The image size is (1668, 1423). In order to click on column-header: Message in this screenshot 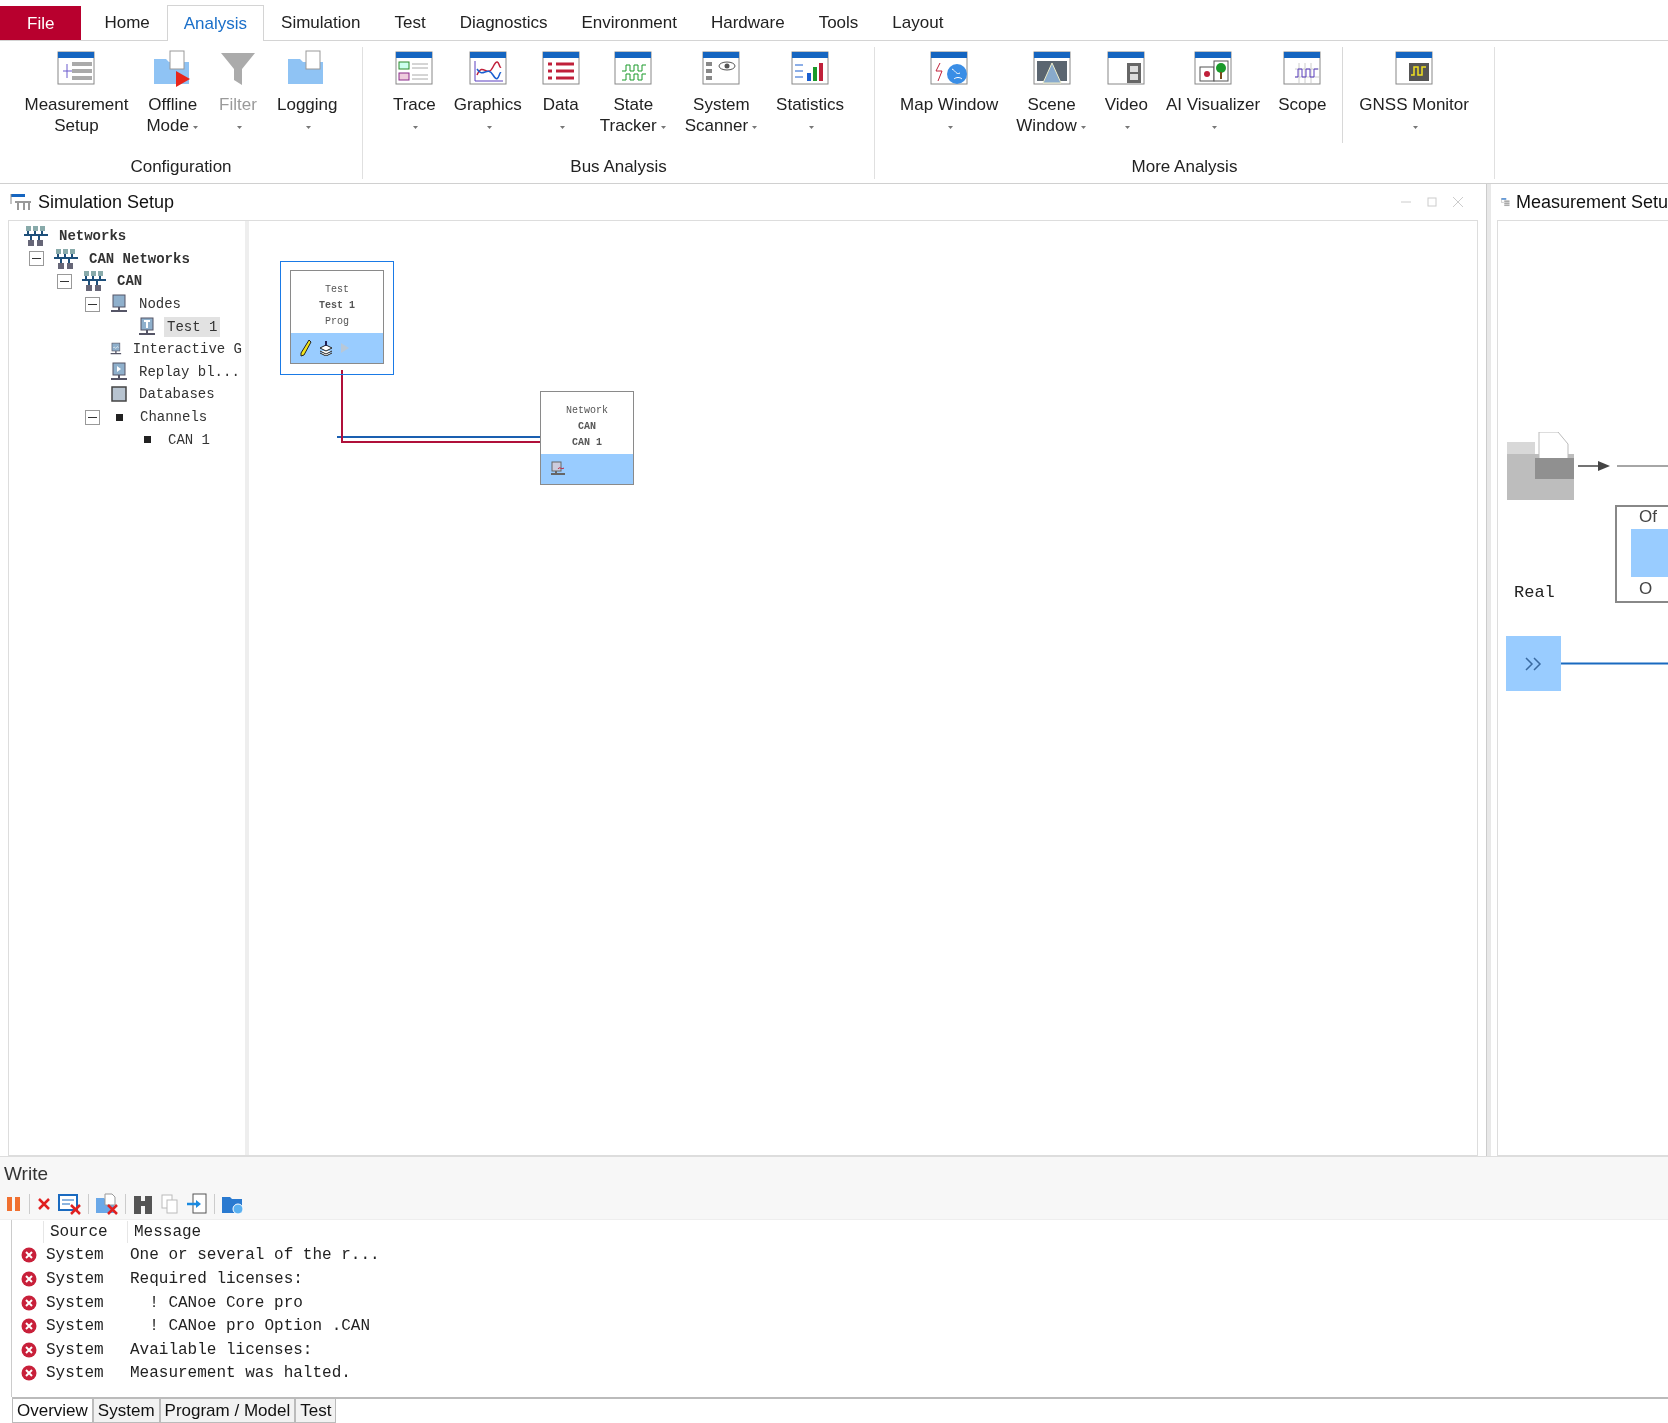, I will do `click(277, 1231)`.